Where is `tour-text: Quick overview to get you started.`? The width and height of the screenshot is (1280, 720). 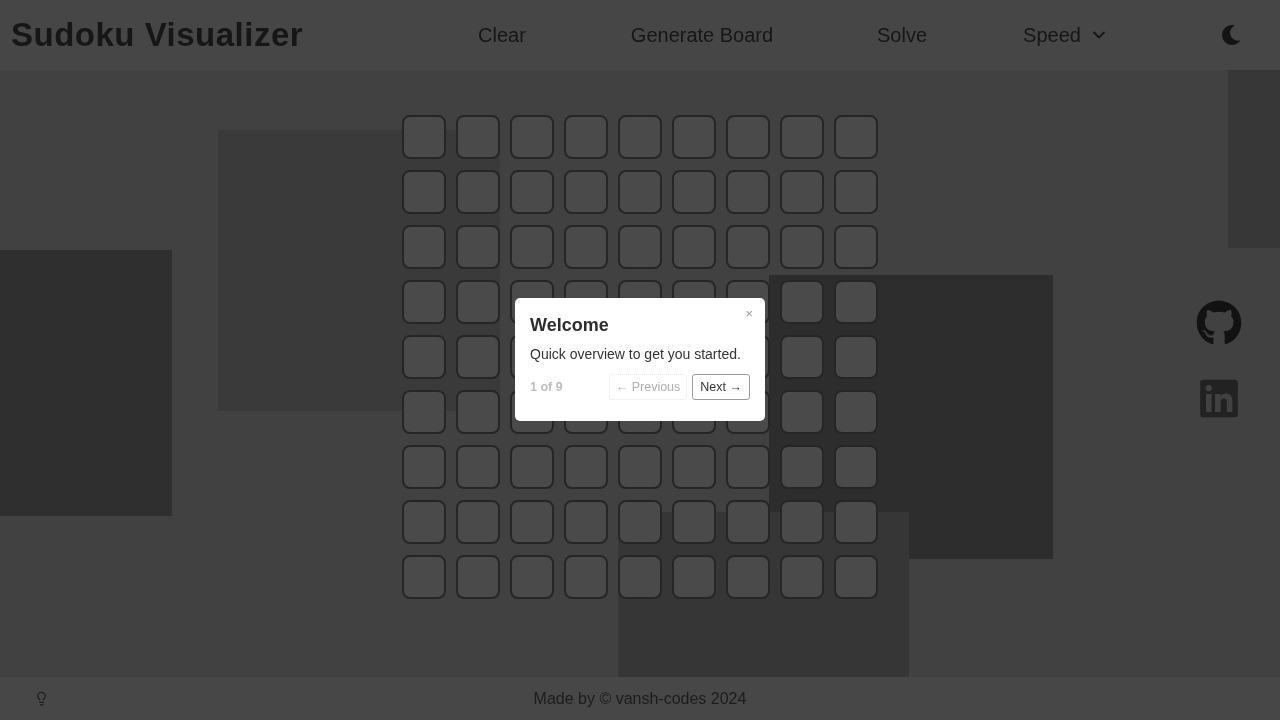 tour-text: Quick overview to get you started. is located at coordinates (636, 354).